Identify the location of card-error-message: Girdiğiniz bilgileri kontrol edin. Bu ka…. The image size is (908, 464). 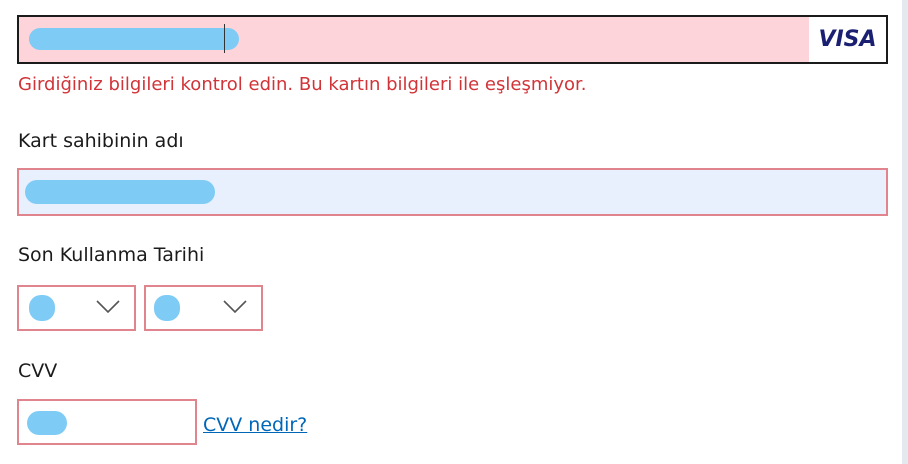
(302, 84).